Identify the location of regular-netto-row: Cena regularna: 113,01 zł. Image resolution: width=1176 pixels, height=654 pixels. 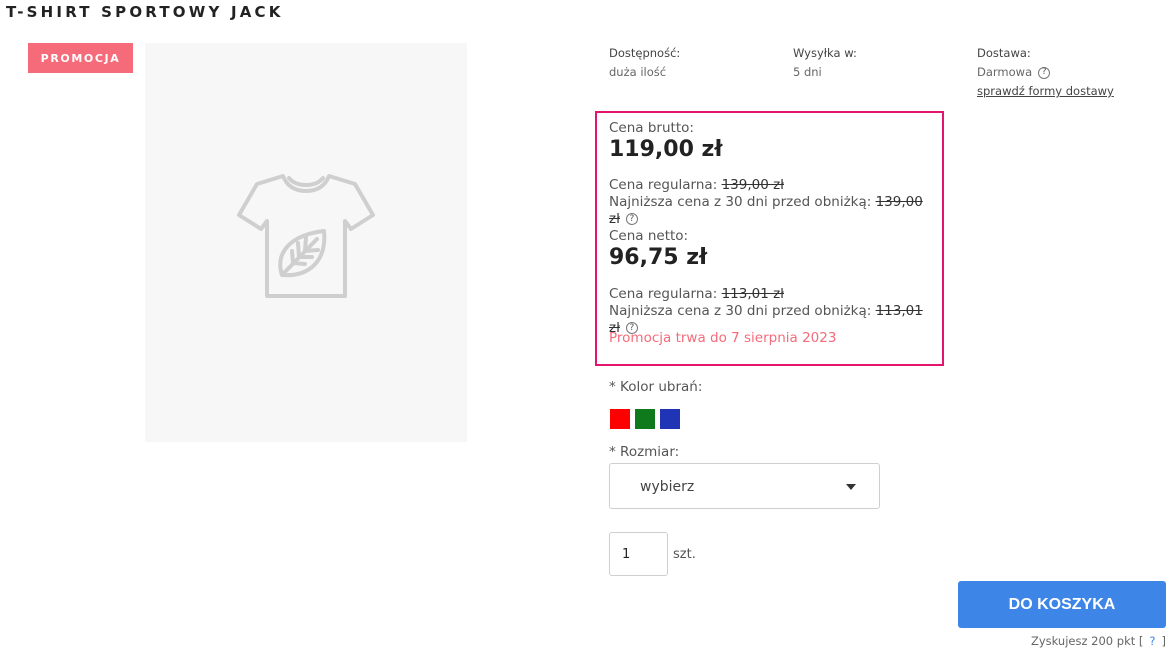
(771, 294).